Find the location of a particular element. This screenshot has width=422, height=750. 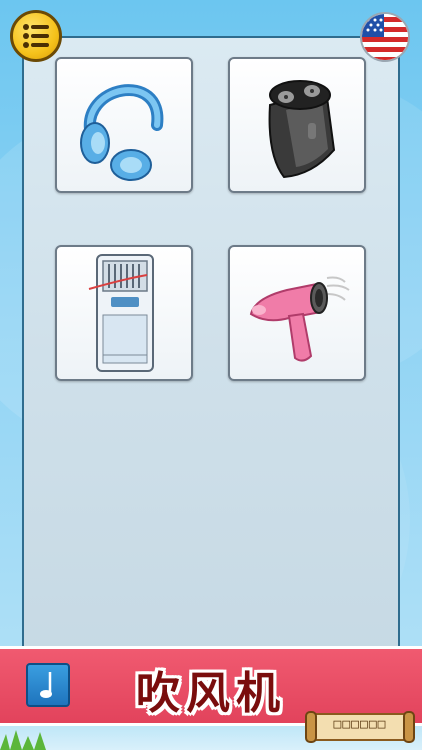

progress-scroll: □□□□□□ is located at coordinates (360, 727).